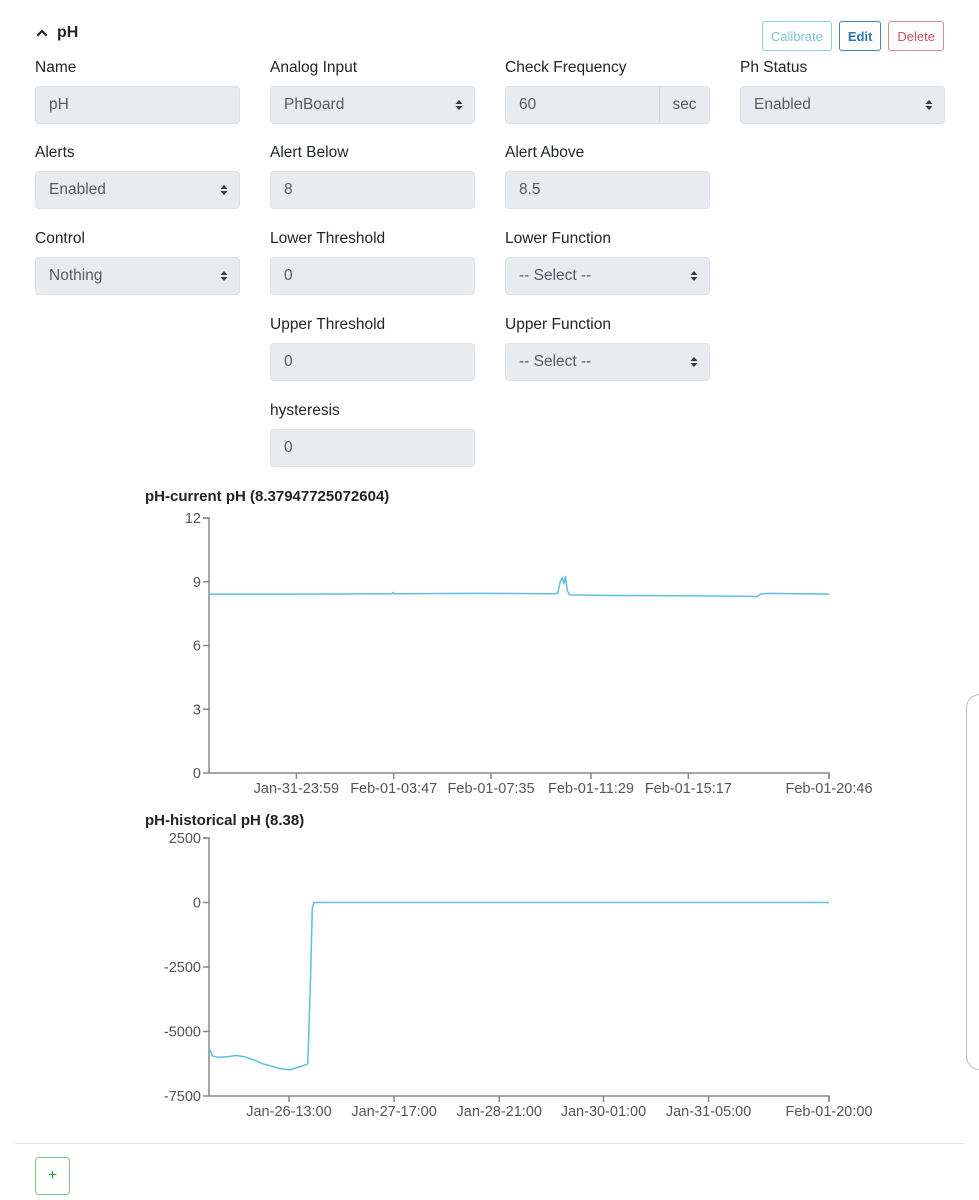 The width and height of the screenshot is (979, 1200). What do you see at coordinates (182, 968) in the screenshot?
I see `historical-ph-y-tick-label: -2500` at bounding box center [182, 968].